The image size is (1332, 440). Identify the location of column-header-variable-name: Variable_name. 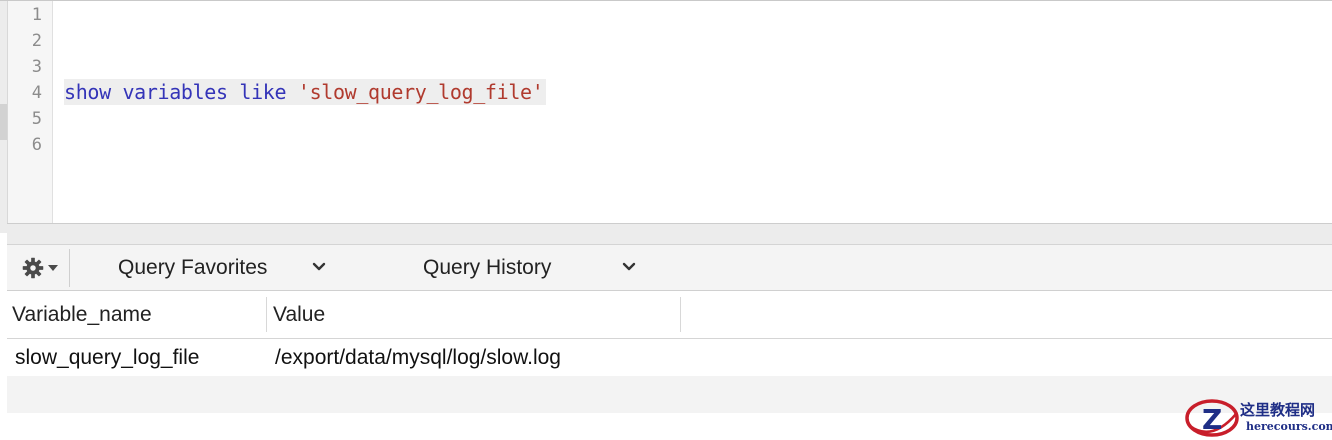
(82, 314).